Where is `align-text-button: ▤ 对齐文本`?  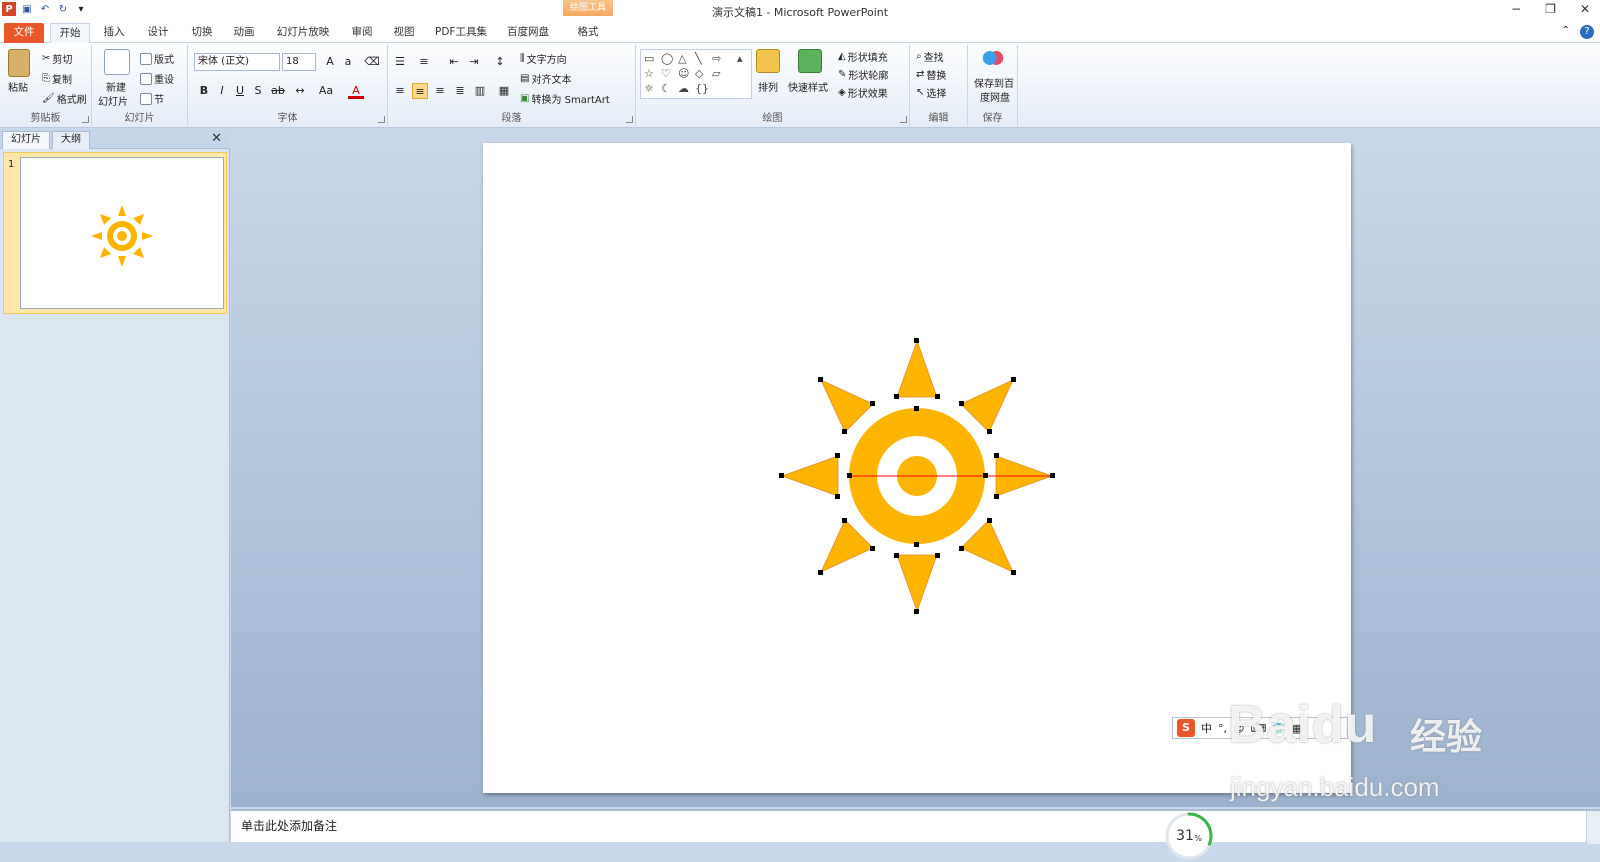
align-text-button: ▤ 对齐文本 is located at coordinates (545, 78).